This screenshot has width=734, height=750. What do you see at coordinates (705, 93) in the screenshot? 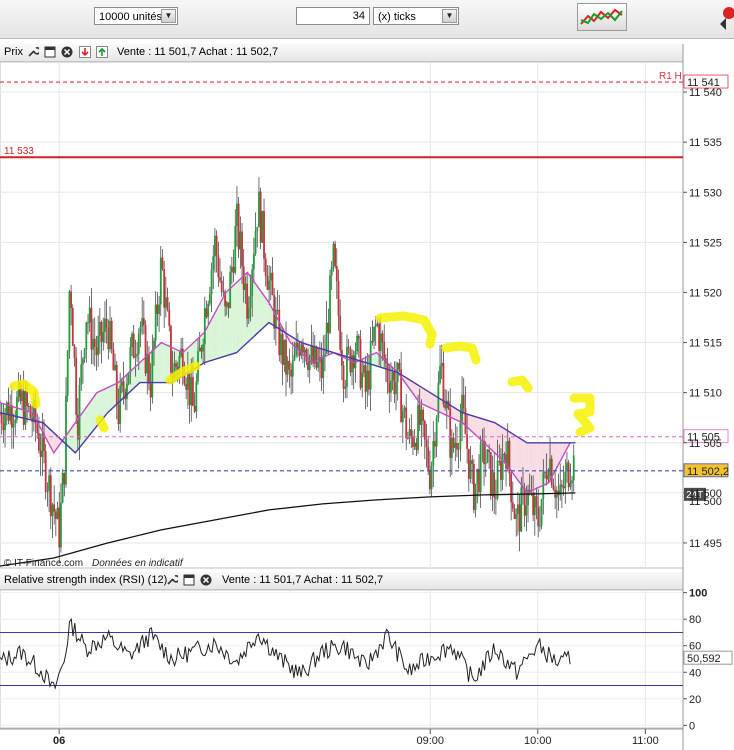
I see `price-tick-label: 11 540` at bounding box center [705, 93].